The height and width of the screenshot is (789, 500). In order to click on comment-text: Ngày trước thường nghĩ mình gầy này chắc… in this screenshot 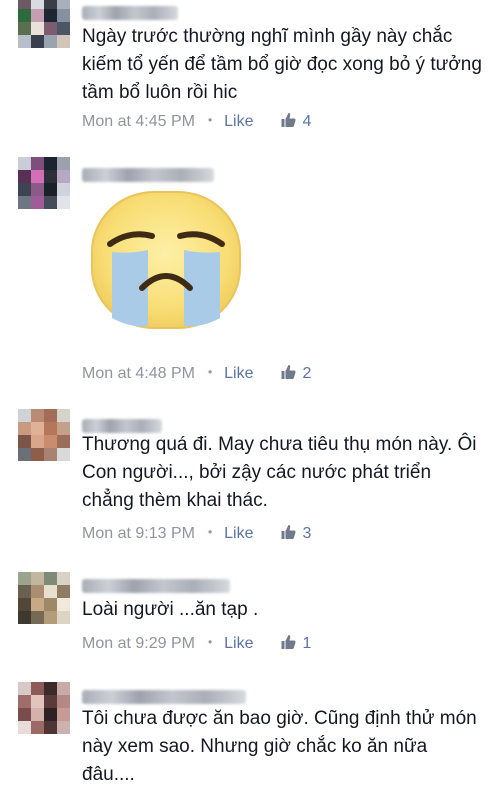, I will do `click(282, 64)`.